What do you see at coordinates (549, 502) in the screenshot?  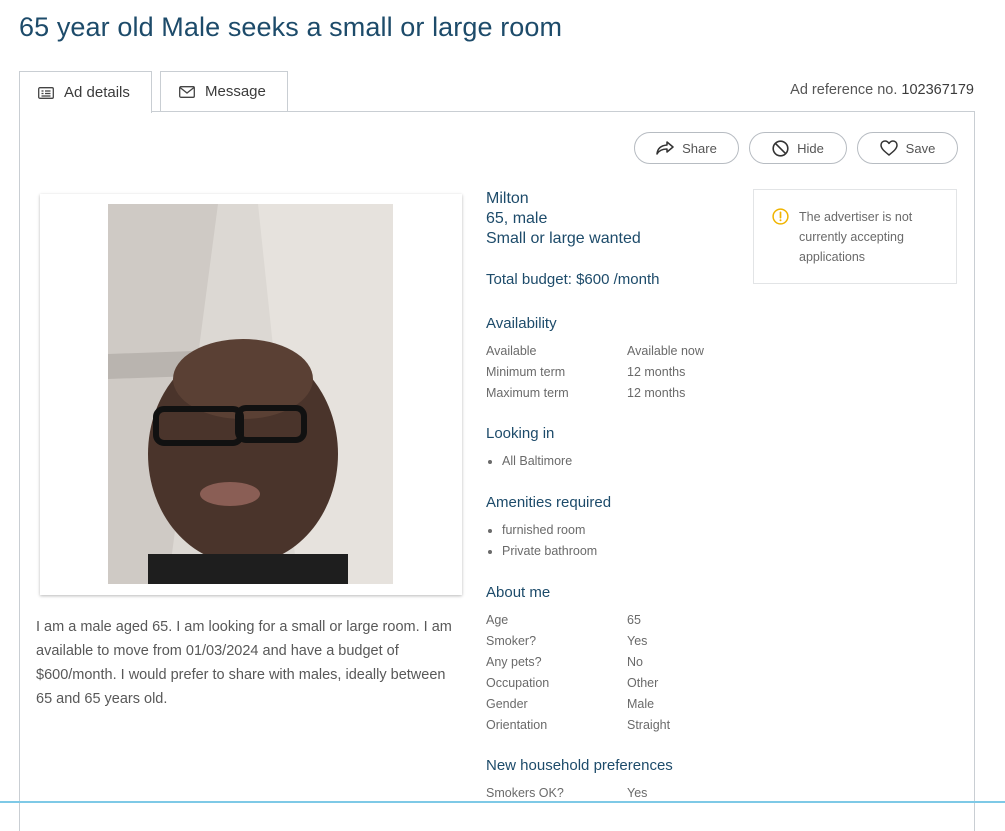 I see `amenities-heading: Amenities required` at bounding box center [549, 502].